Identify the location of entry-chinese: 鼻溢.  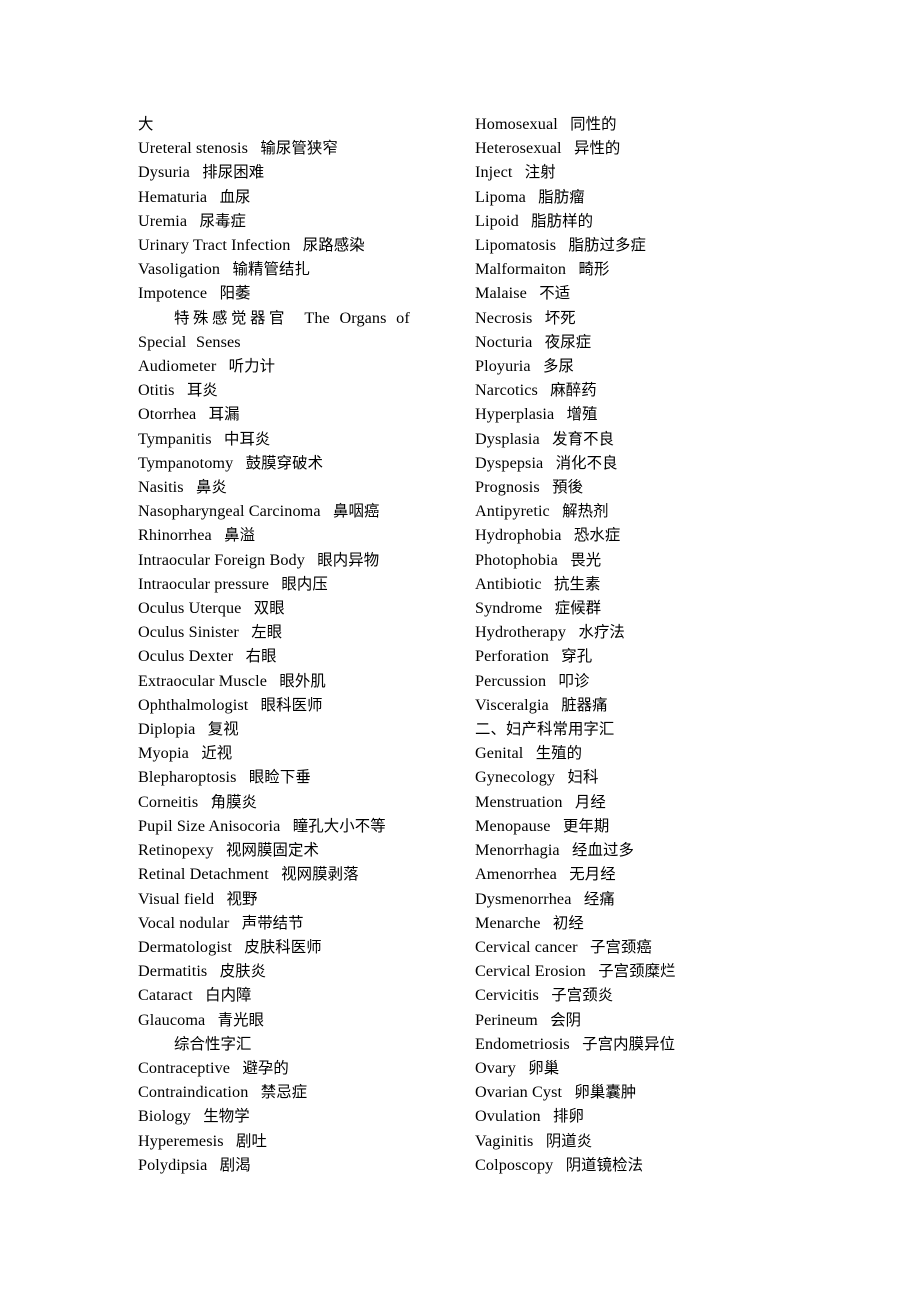
(240, 535).